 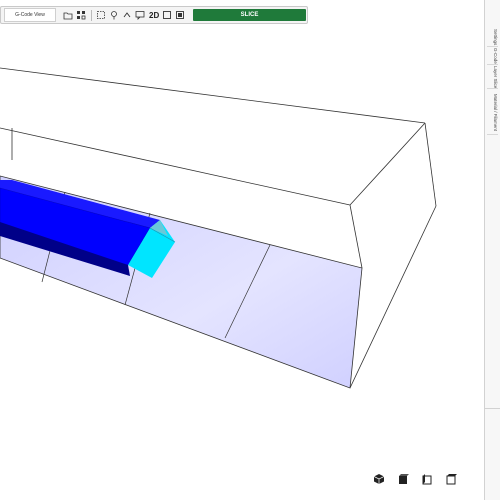 What do you see at coordinates (430, 164) in the screenshot?
I see `volume-back-right-vertical` at bounding box center [430, 164].